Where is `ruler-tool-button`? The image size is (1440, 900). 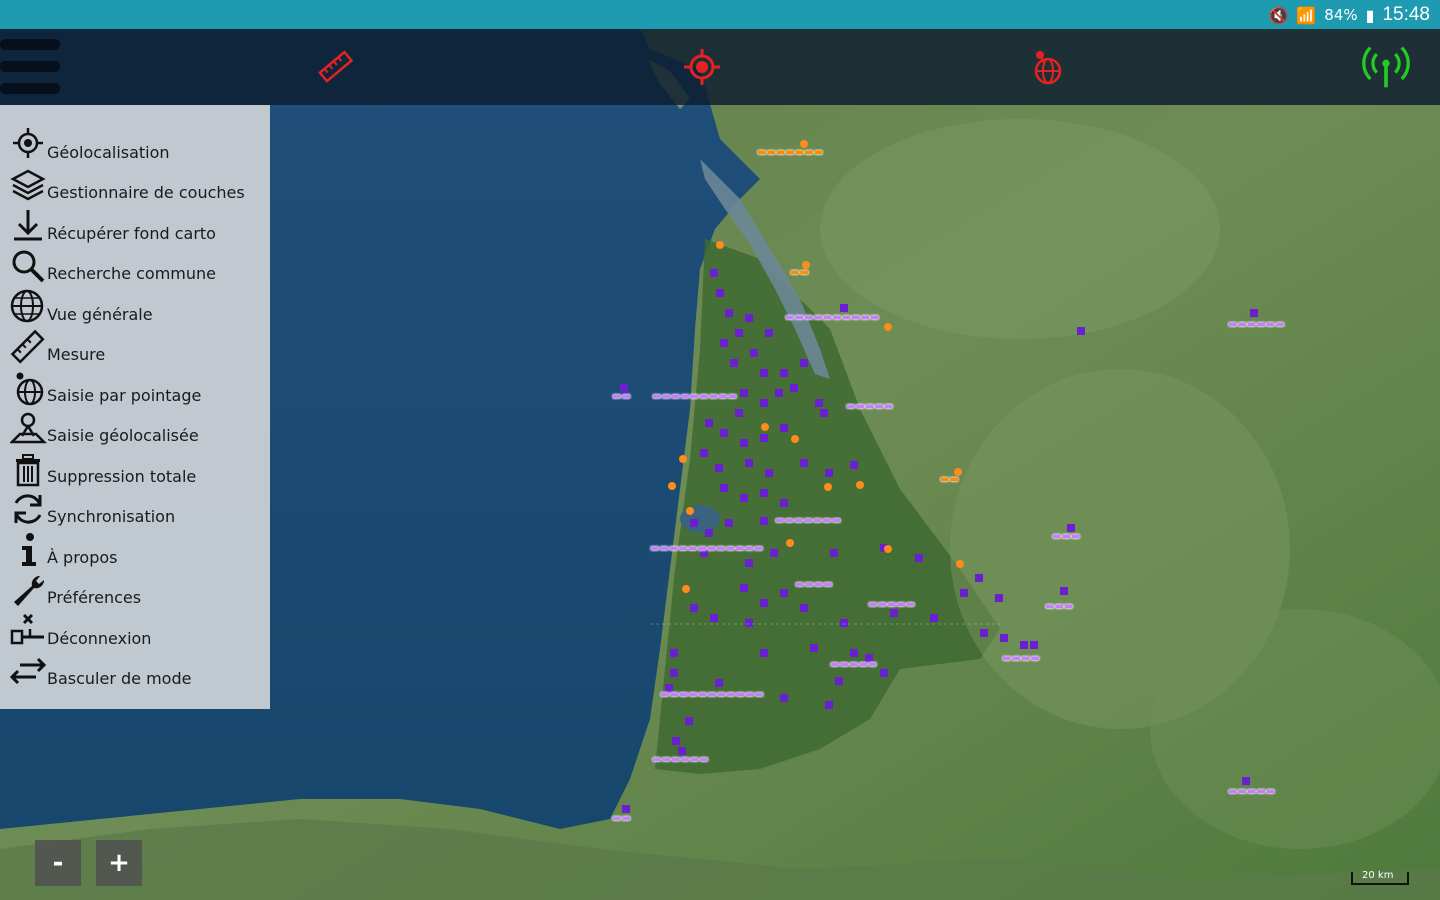
ruler-tool-button is located at coordinates (336, 67).